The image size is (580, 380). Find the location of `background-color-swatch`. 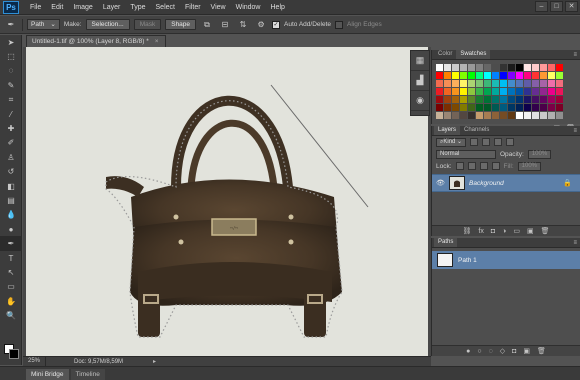

background-color-swatch is located at coordinates (14, 354).